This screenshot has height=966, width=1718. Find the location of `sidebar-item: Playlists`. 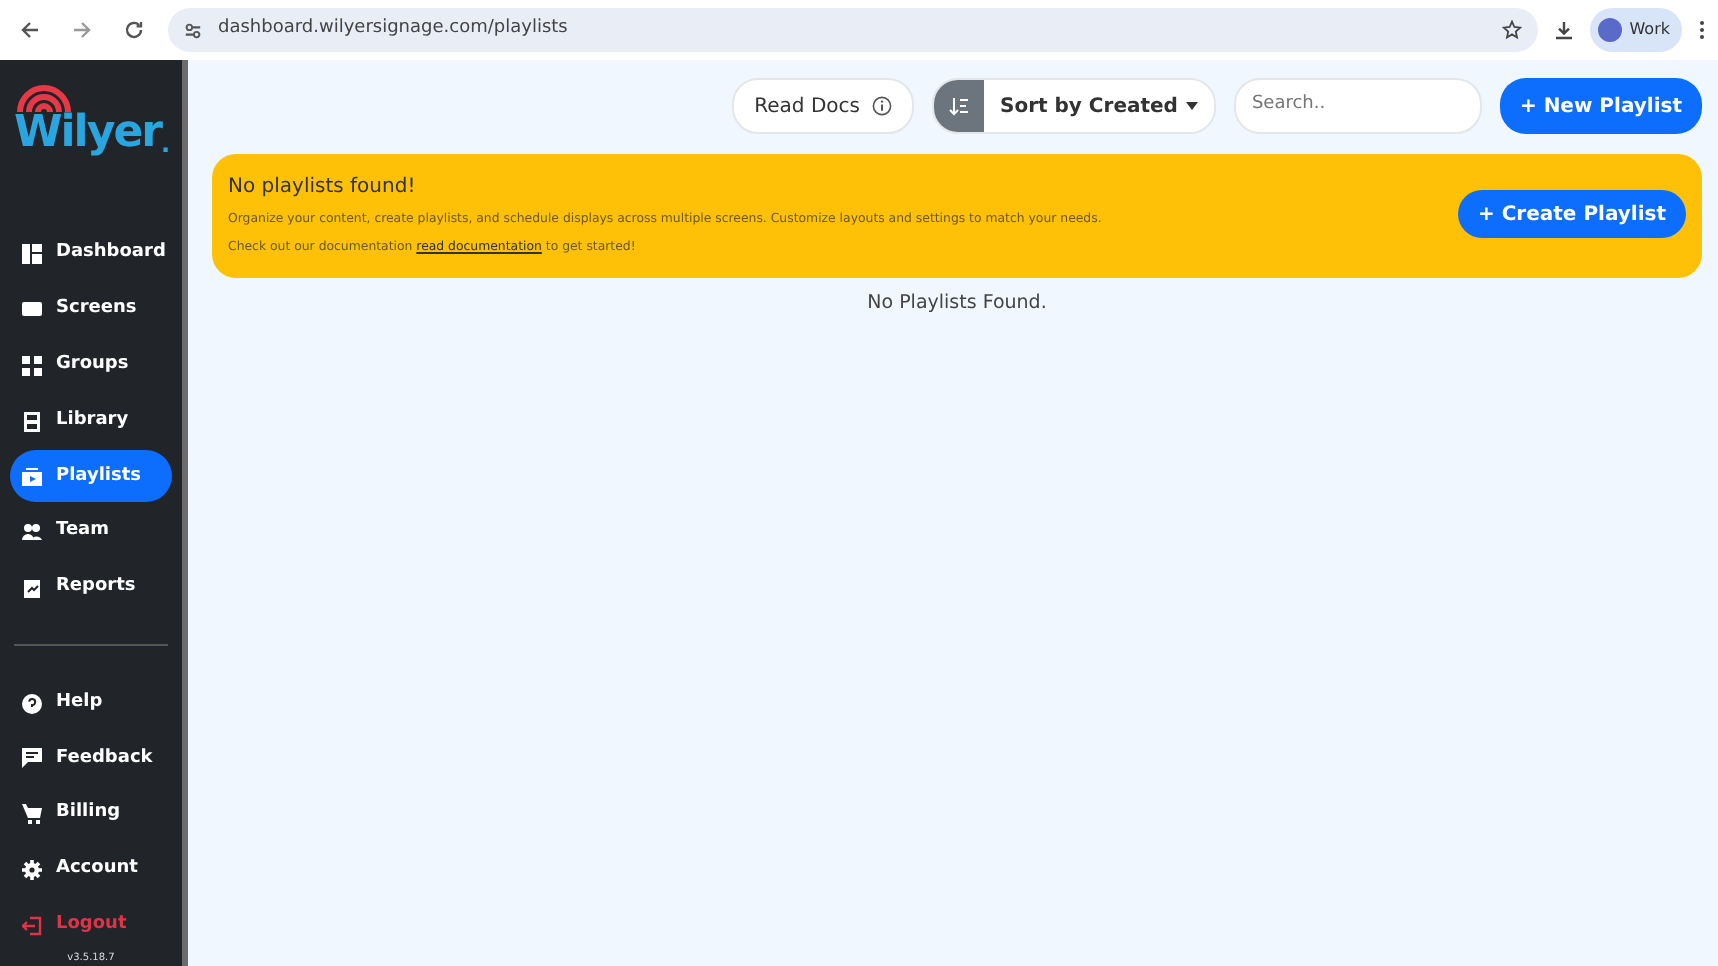

sidebar-item: Playlists is located at coordinates (91, 476).